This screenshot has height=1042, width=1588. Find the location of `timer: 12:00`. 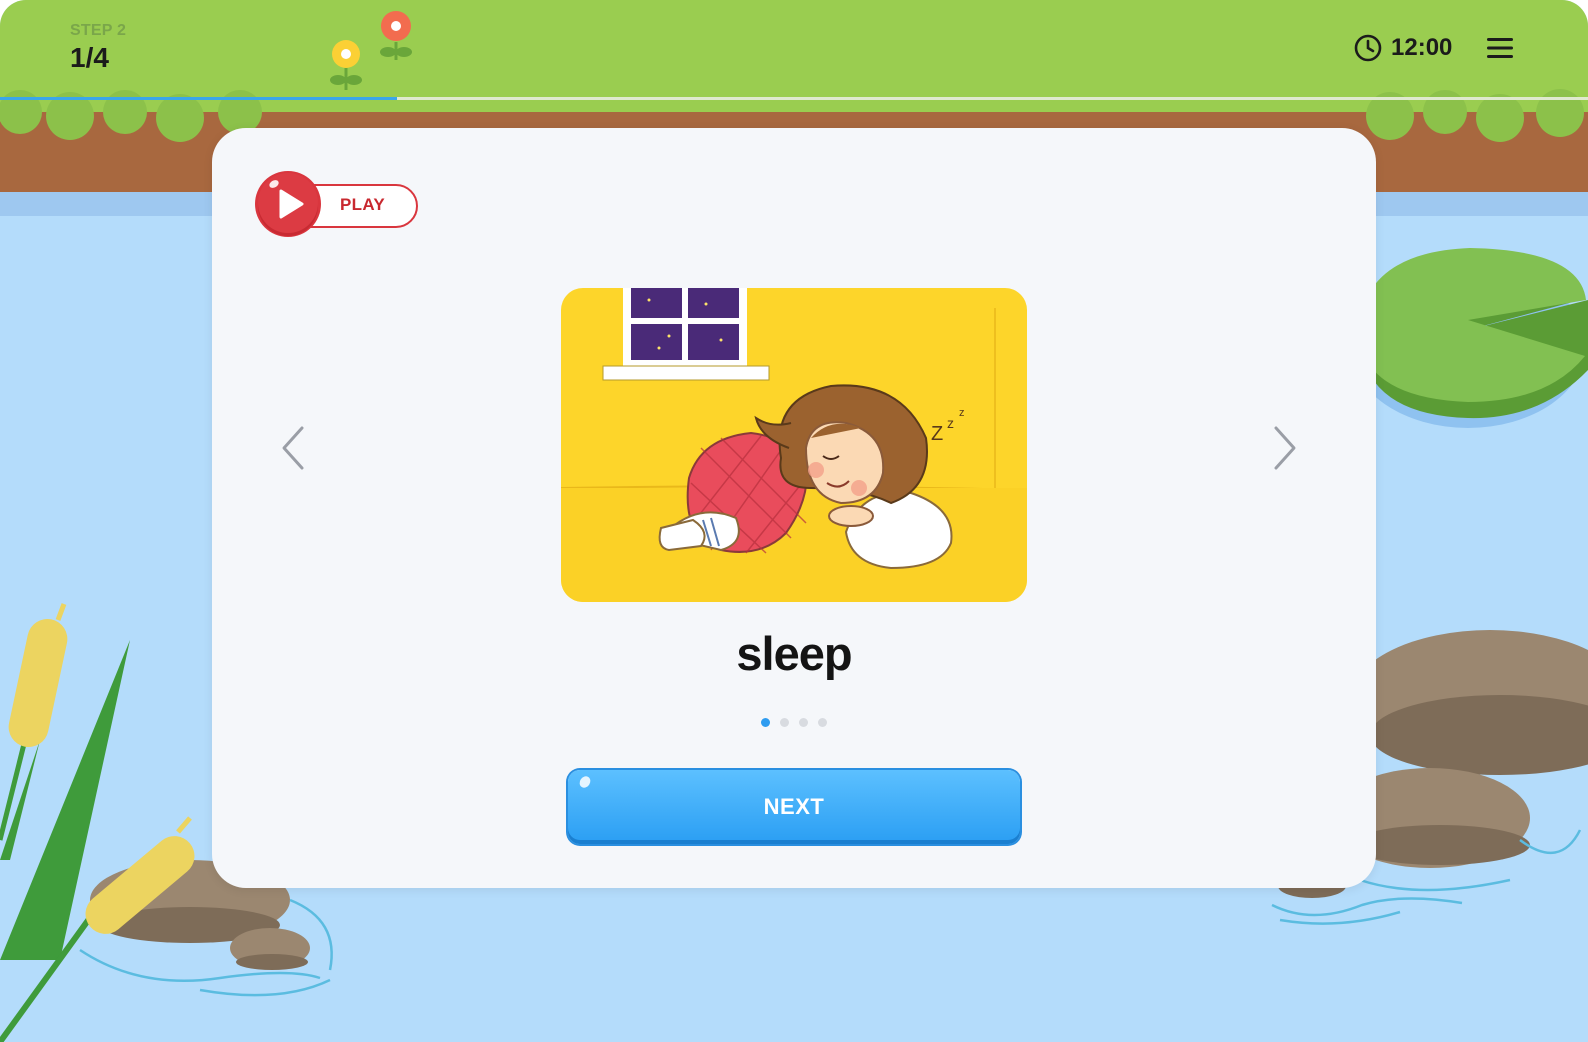

timer: 12:00 is located at coordinates (1403, 48).